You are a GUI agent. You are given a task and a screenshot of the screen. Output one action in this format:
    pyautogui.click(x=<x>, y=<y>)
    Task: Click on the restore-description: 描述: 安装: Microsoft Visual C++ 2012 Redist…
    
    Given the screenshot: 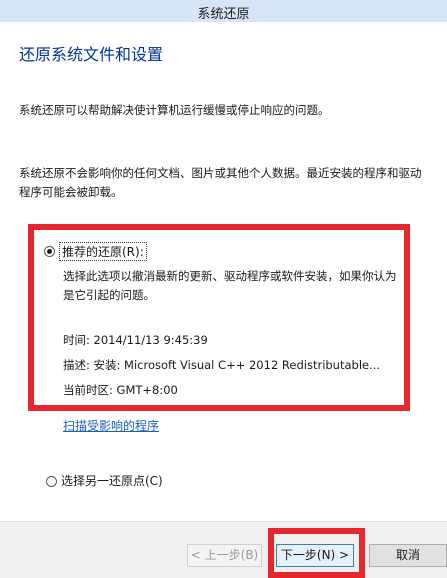 What is the action you would take?
    pyautogui.click(x=222, y=365)
    